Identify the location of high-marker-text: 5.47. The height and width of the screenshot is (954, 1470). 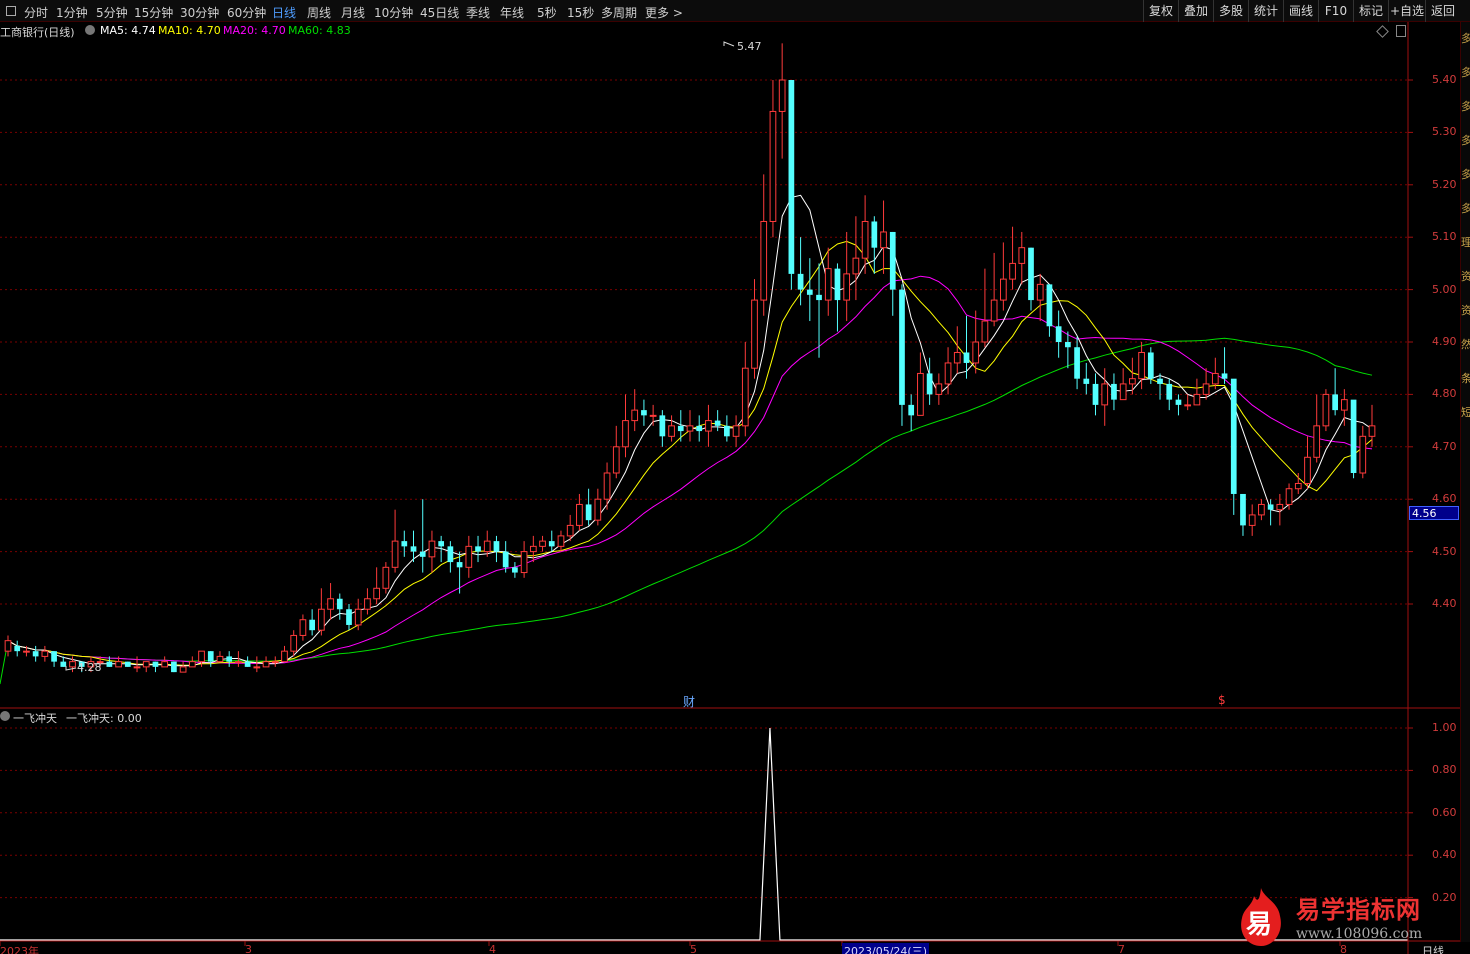
(749, 46).